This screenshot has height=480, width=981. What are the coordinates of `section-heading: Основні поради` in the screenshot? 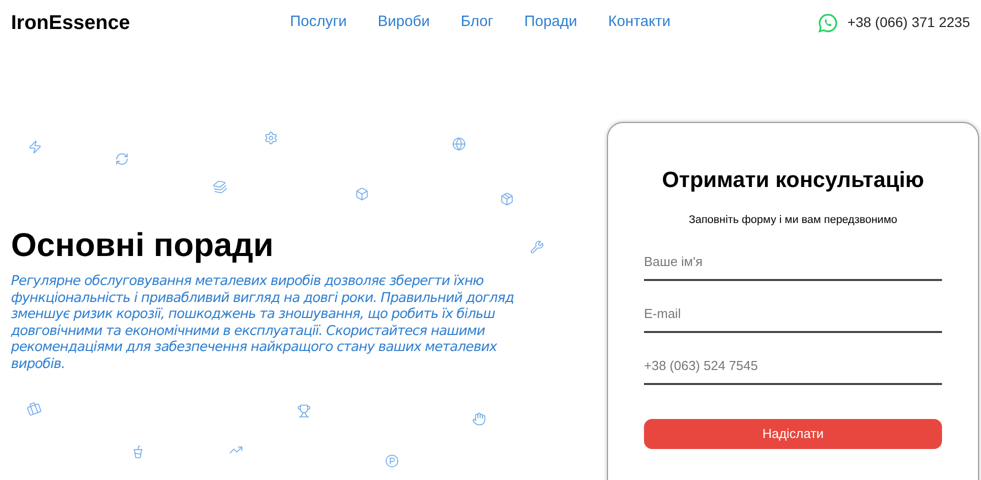 It's located at (142, 245).